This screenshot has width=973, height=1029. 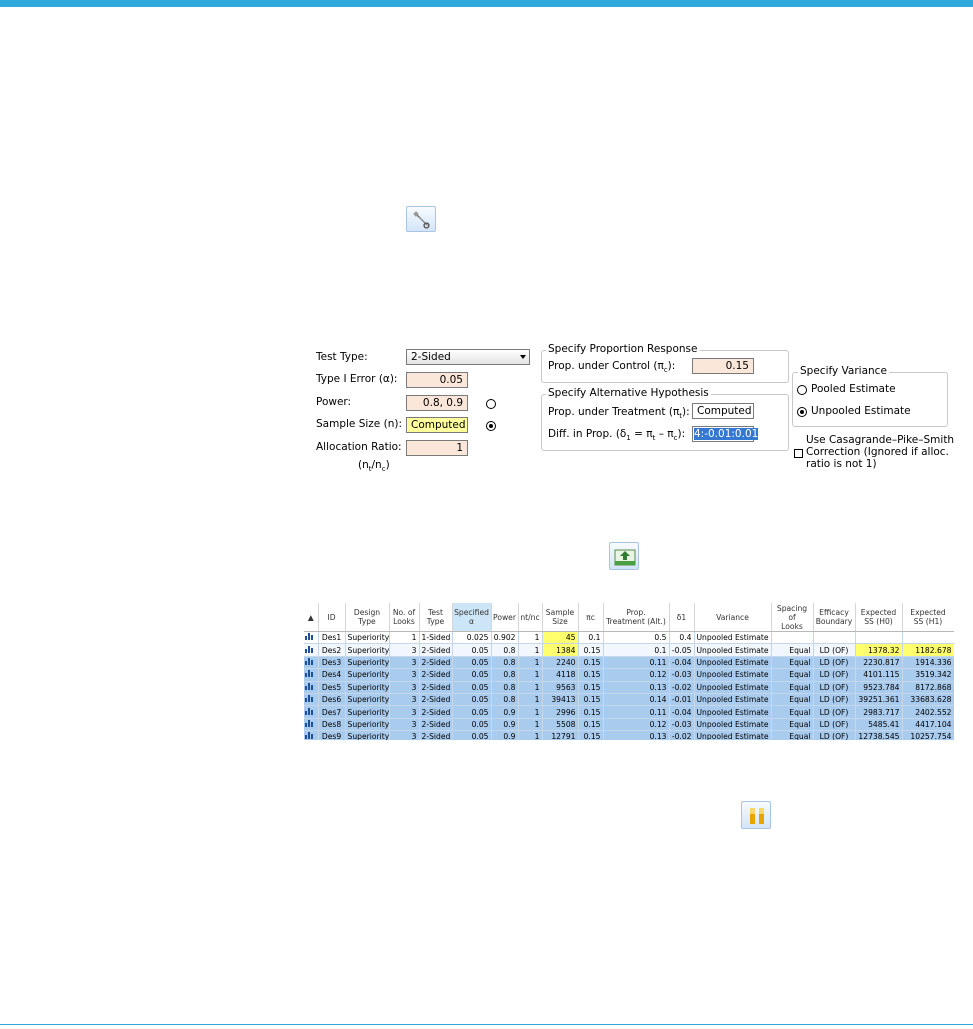 What do you see at coordinates (682, 617) in the screenshot?
I see `column-header-delta: δ1` at bounding box center [682, 617].